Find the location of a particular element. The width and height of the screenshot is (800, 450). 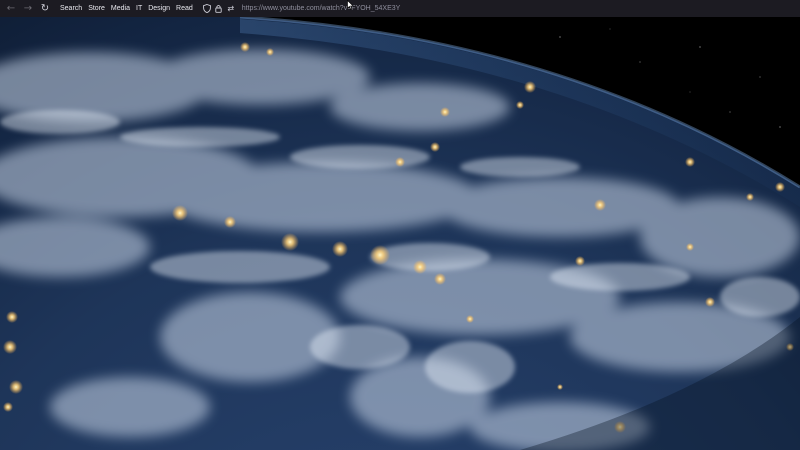

back-icon: ← is located at coordinates (11, 9).